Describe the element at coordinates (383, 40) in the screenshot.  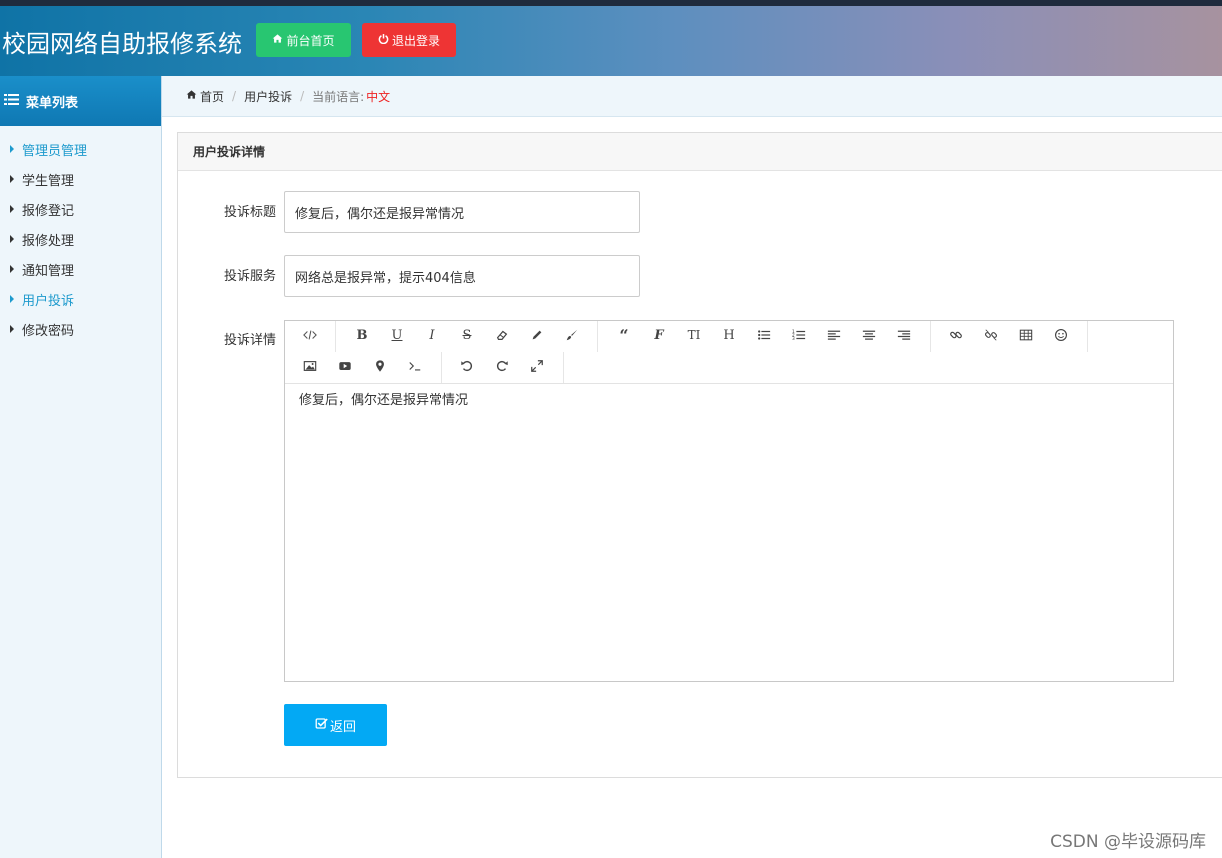
I see `power-icon` at that location.